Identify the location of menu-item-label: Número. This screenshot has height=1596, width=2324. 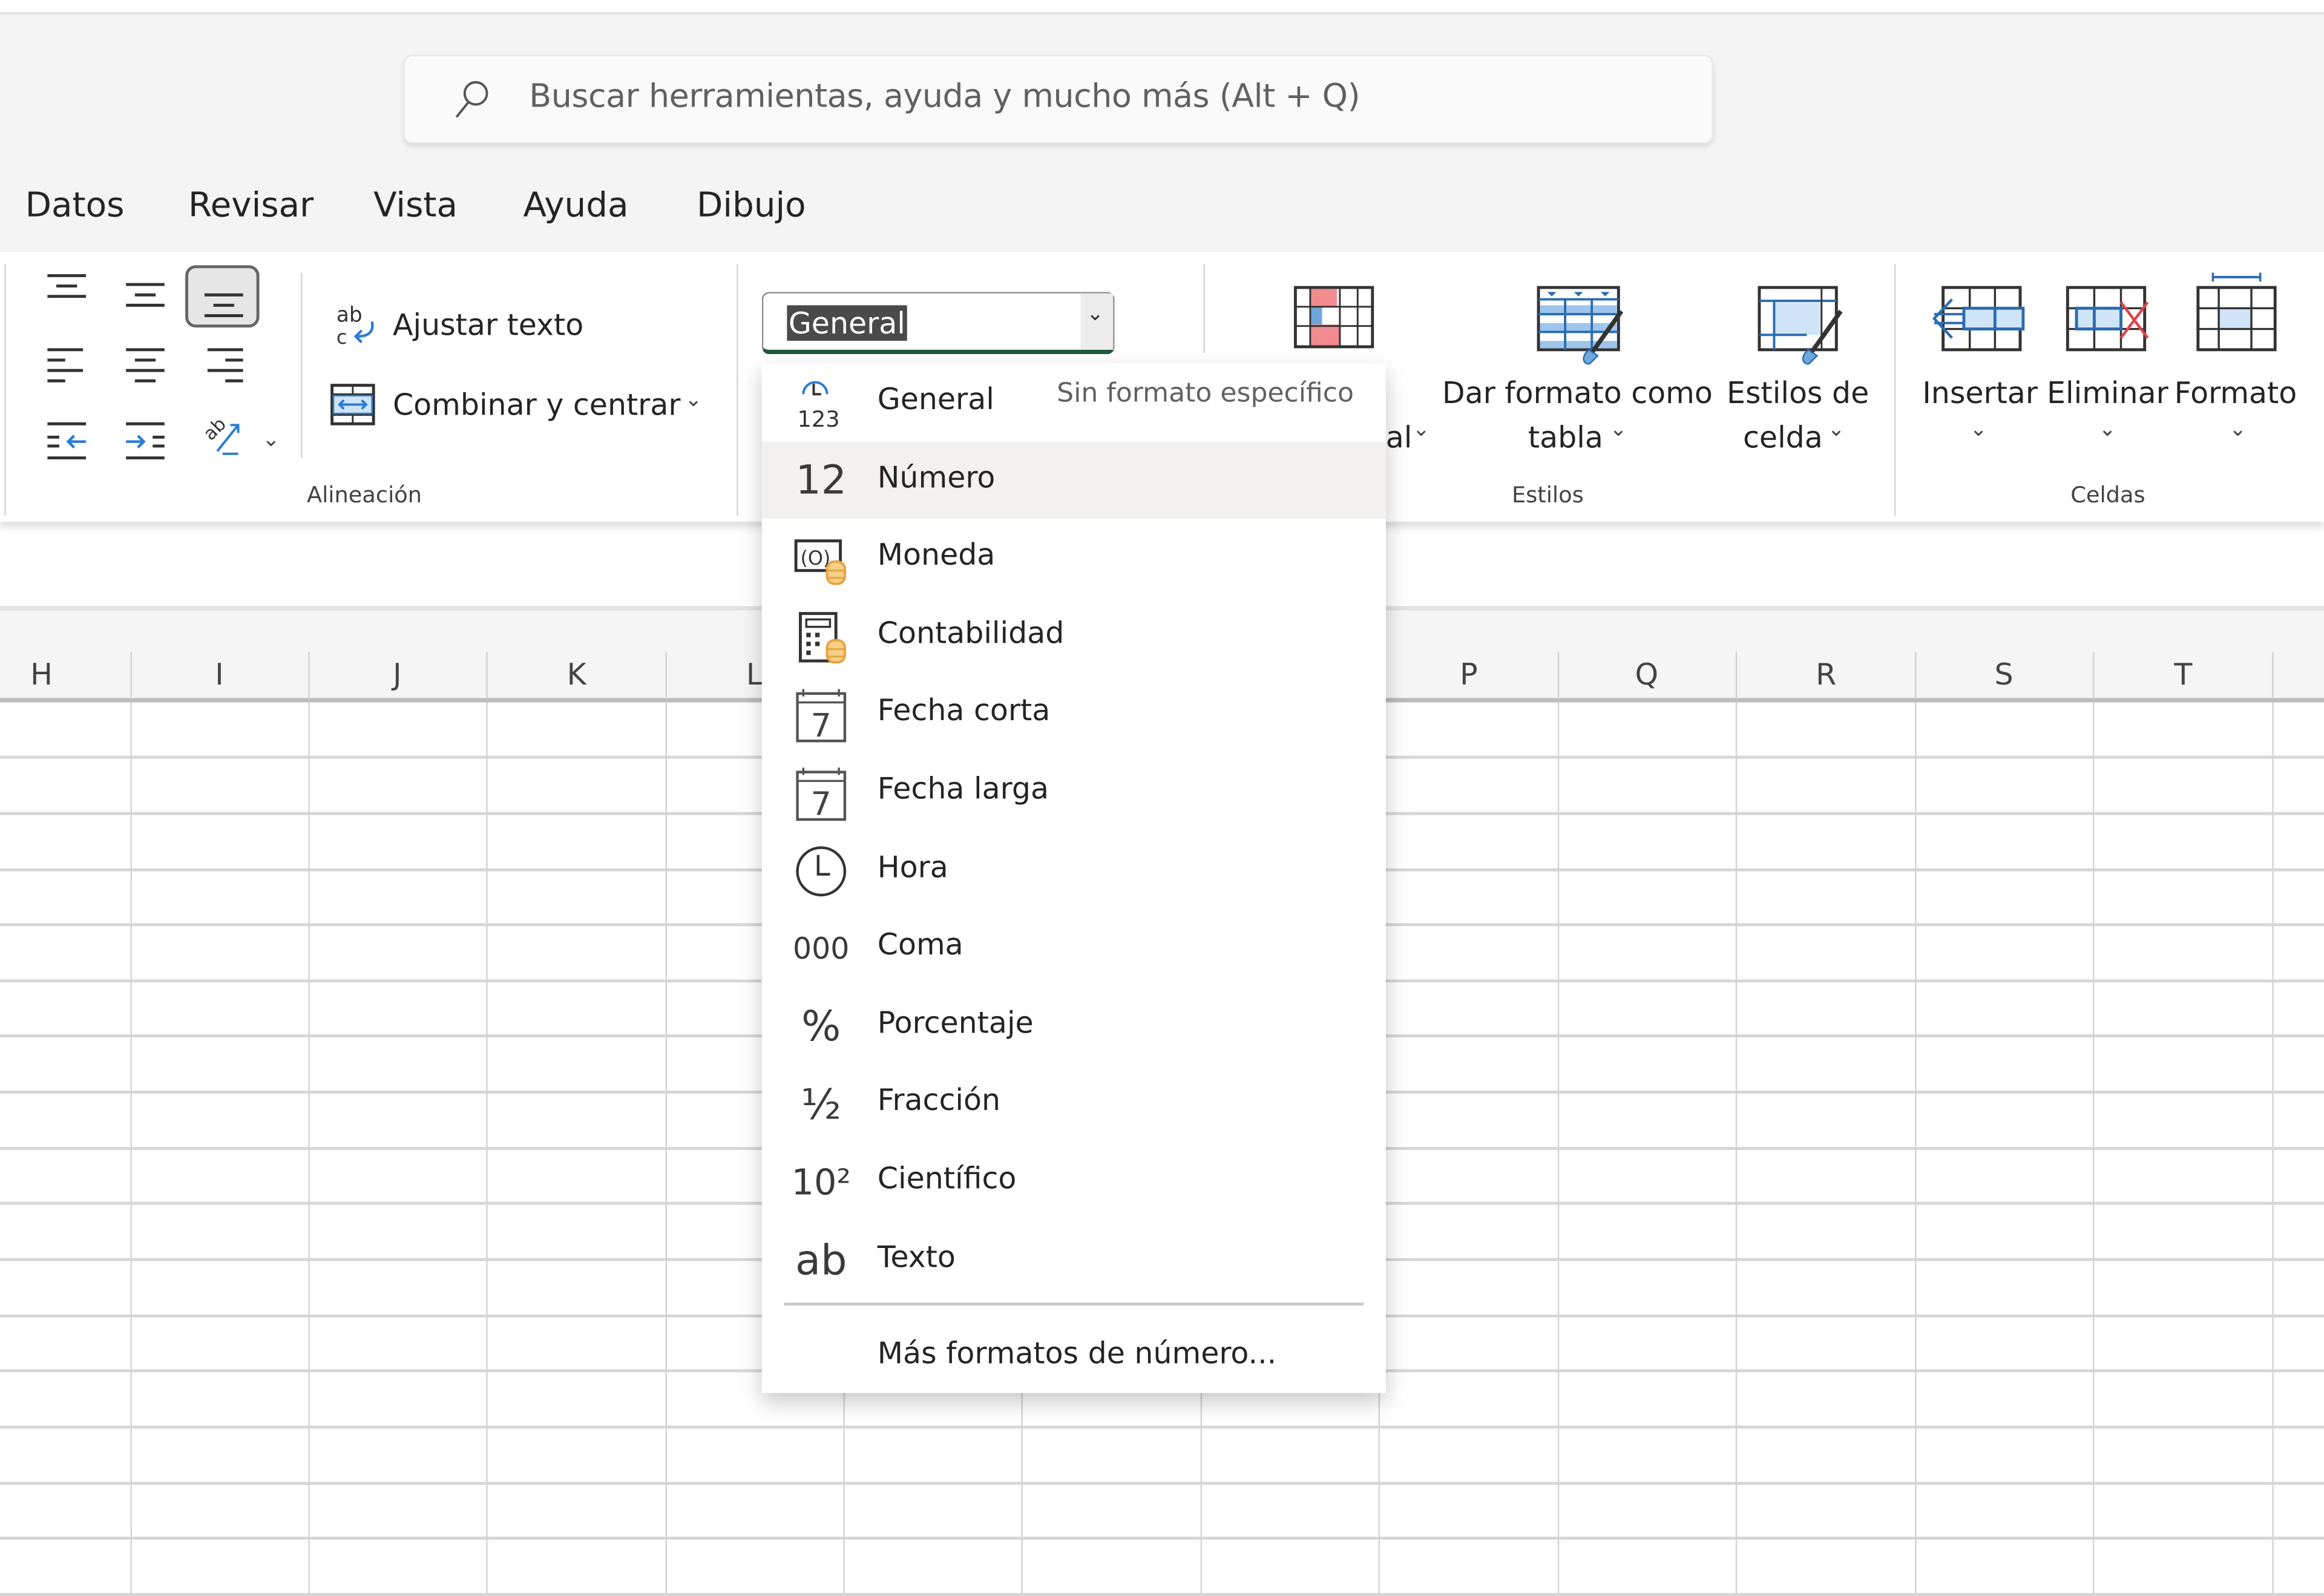
(936, 476).